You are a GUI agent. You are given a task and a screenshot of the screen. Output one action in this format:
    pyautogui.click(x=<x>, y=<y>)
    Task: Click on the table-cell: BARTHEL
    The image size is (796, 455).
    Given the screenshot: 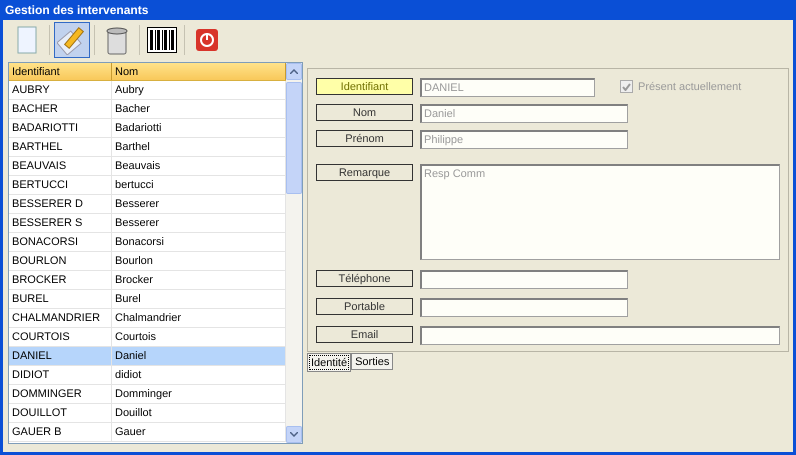 What is the action you would take?
    pyautogui.click(x=60, y=147)
    